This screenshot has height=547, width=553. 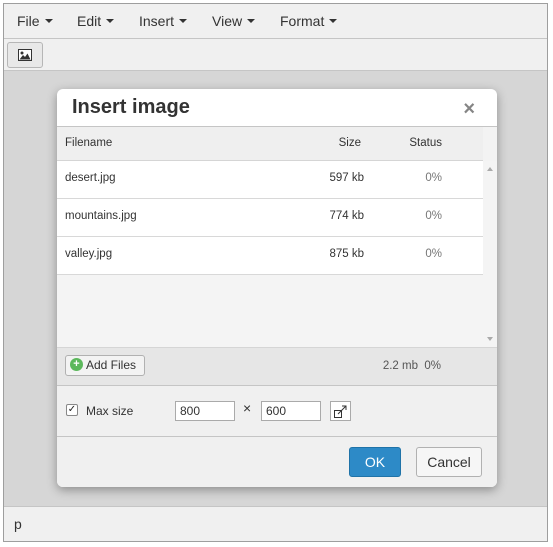 What do you see at coordinates (490, 169) in the screenshot?
I see `scroll-up-icon` at bounding box center [490, 169].